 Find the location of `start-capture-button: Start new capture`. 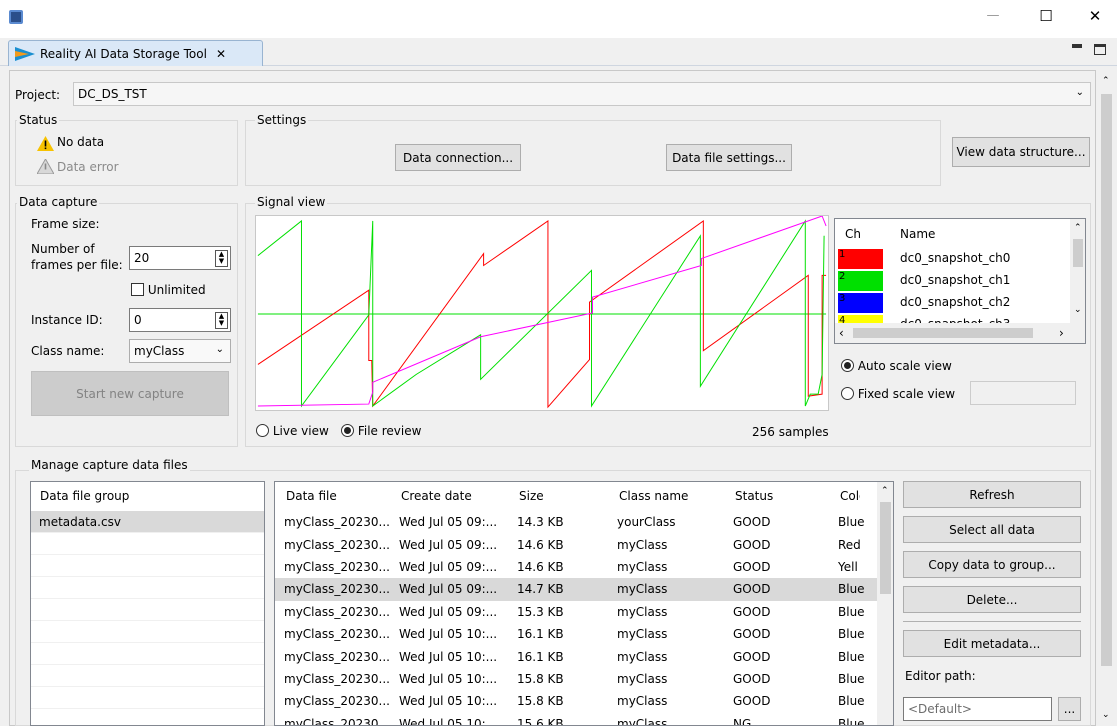

start-capture-button: Start new capture is located at coordinates (130, 393).